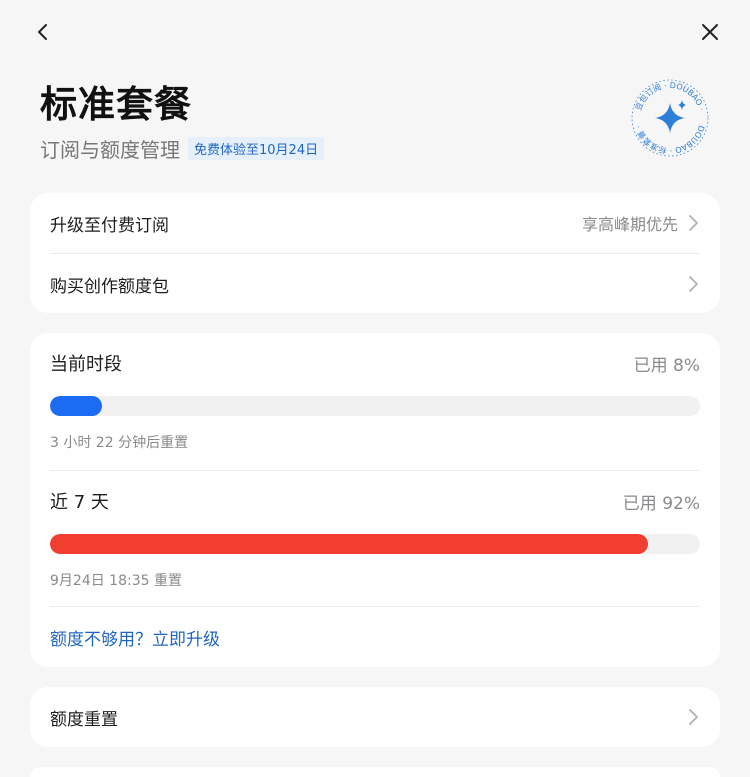 The height and width of the screenshot is (777, 750). Describe the element at coordinates (116, 104) in the screenshot. I see `page-title: 标准套餐` at that location.